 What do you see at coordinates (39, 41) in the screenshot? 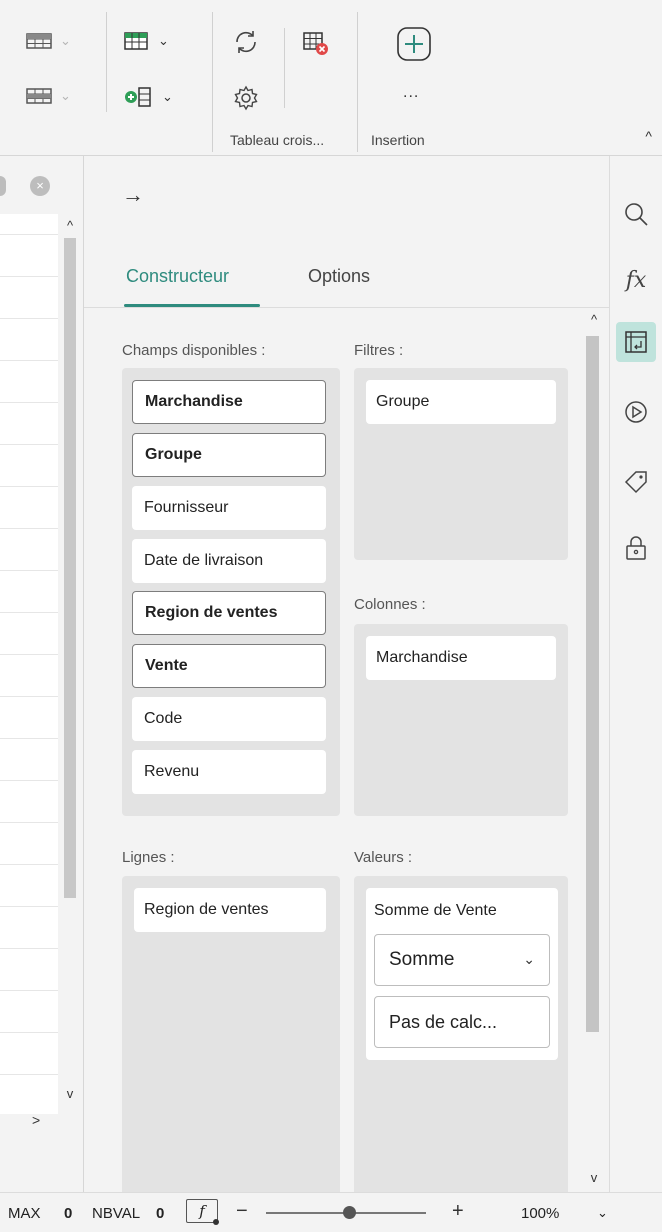
I see `table-layout-icon` at bounding box center [39, 41].